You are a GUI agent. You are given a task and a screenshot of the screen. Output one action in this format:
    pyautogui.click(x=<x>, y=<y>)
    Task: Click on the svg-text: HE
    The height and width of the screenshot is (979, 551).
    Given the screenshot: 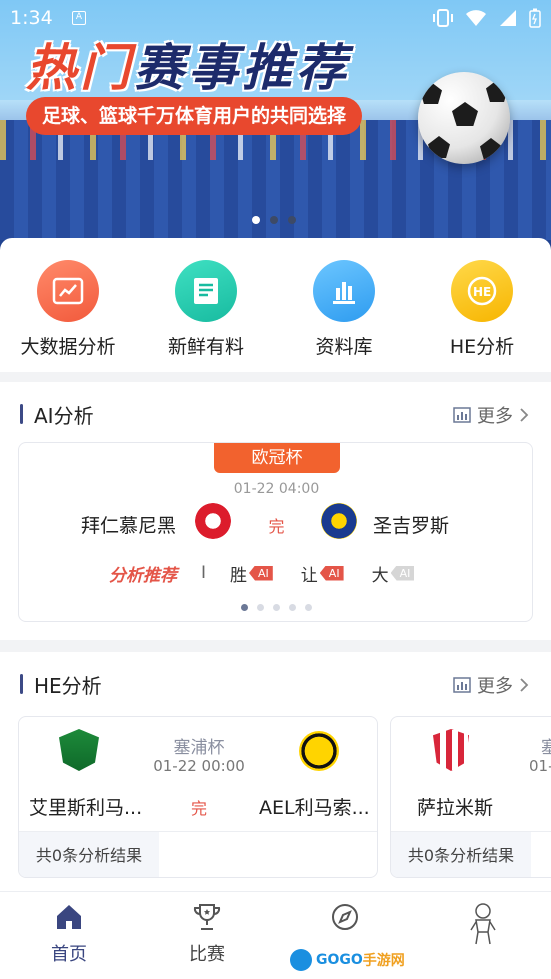 What is the action you would take?
    pyautogui.click(x=482, y=292)
    